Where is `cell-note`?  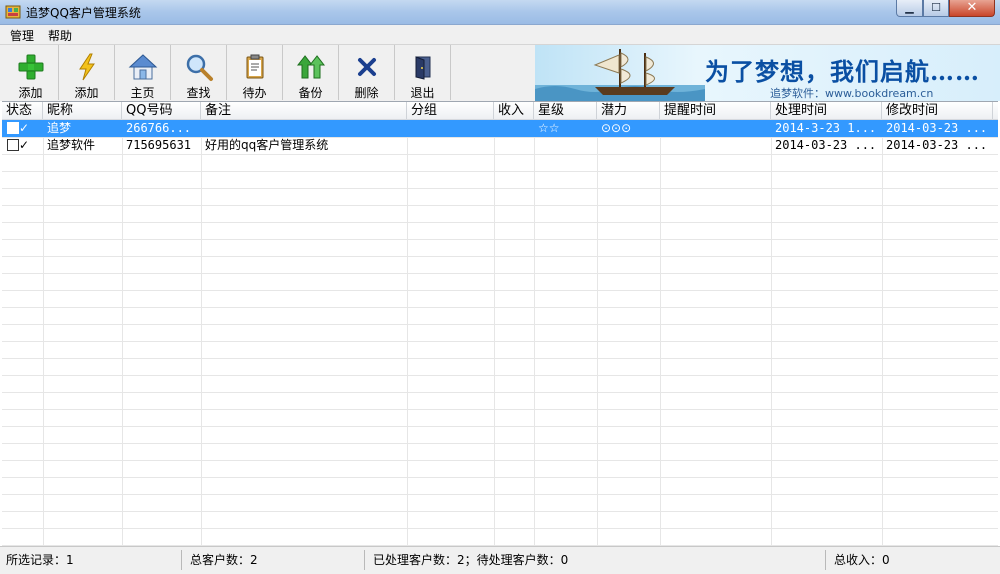 cell-note is located at coordinates (304, 128).